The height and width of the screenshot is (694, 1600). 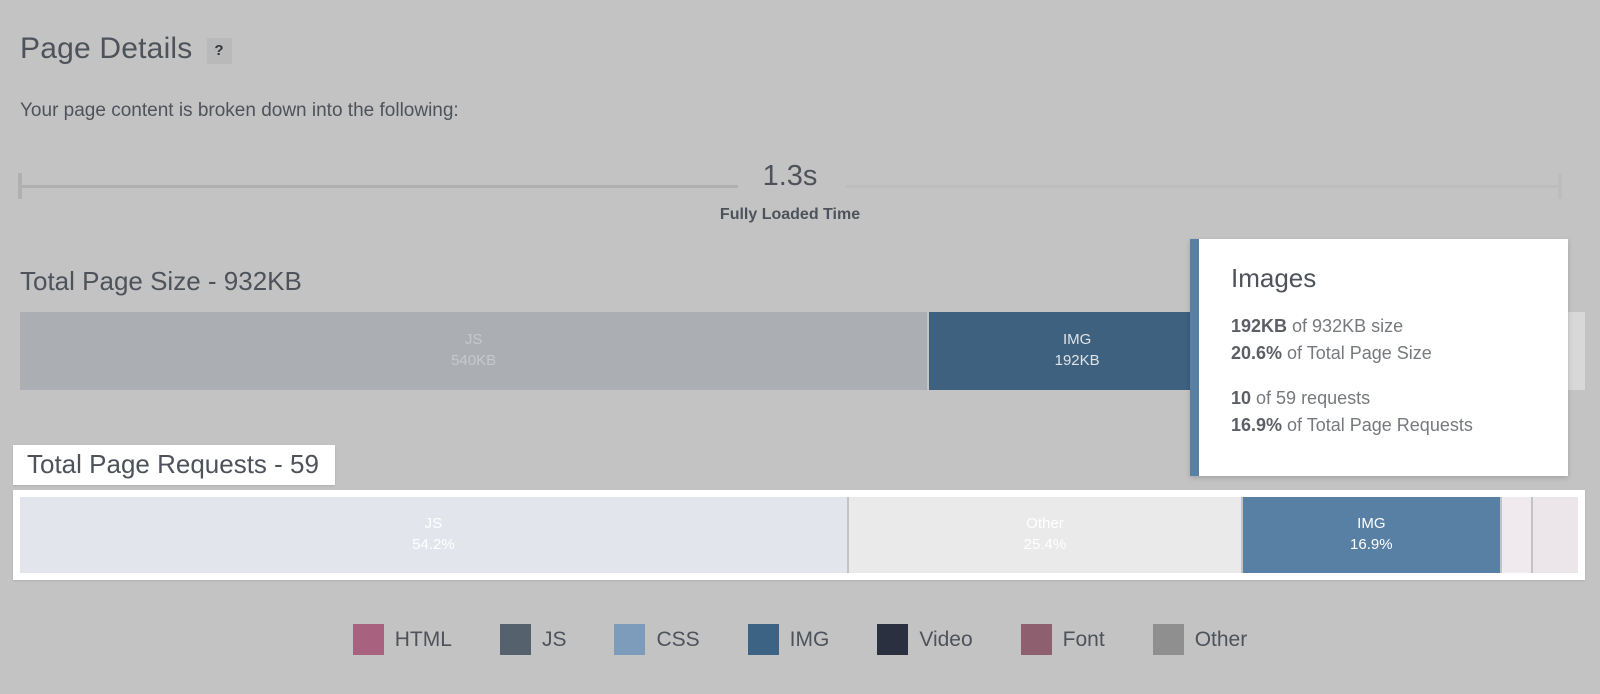 What do you see at coordinates (433, 524) in the screenshot?
I see `request-segment-js-label: JS` at bounding box center [433, 524].